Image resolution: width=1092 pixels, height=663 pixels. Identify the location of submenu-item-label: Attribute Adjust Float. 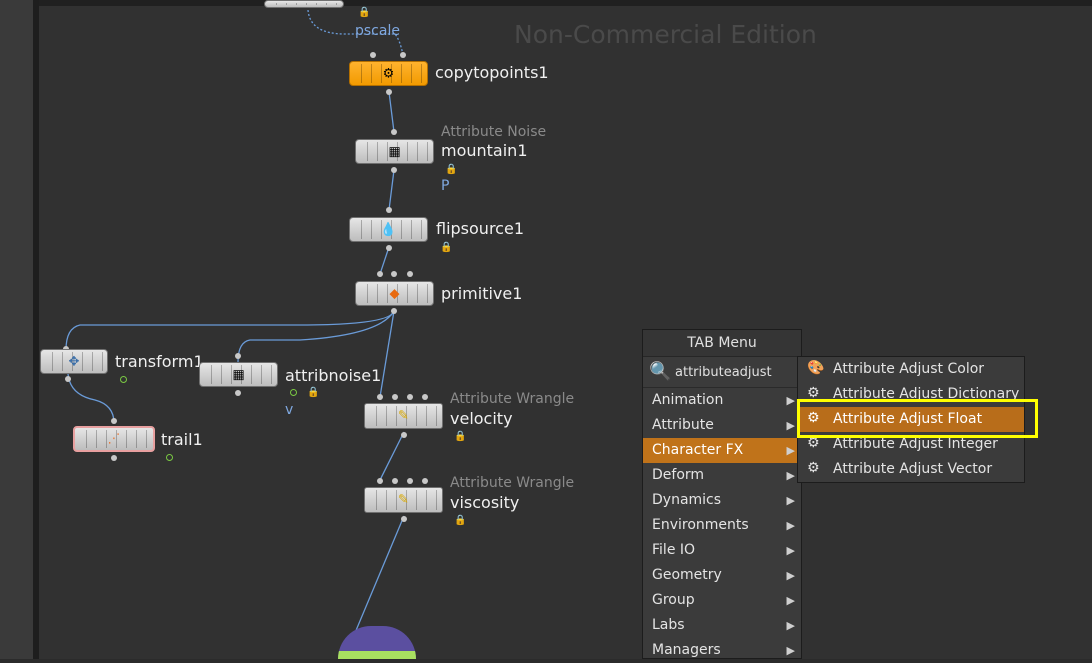
(908, 419).